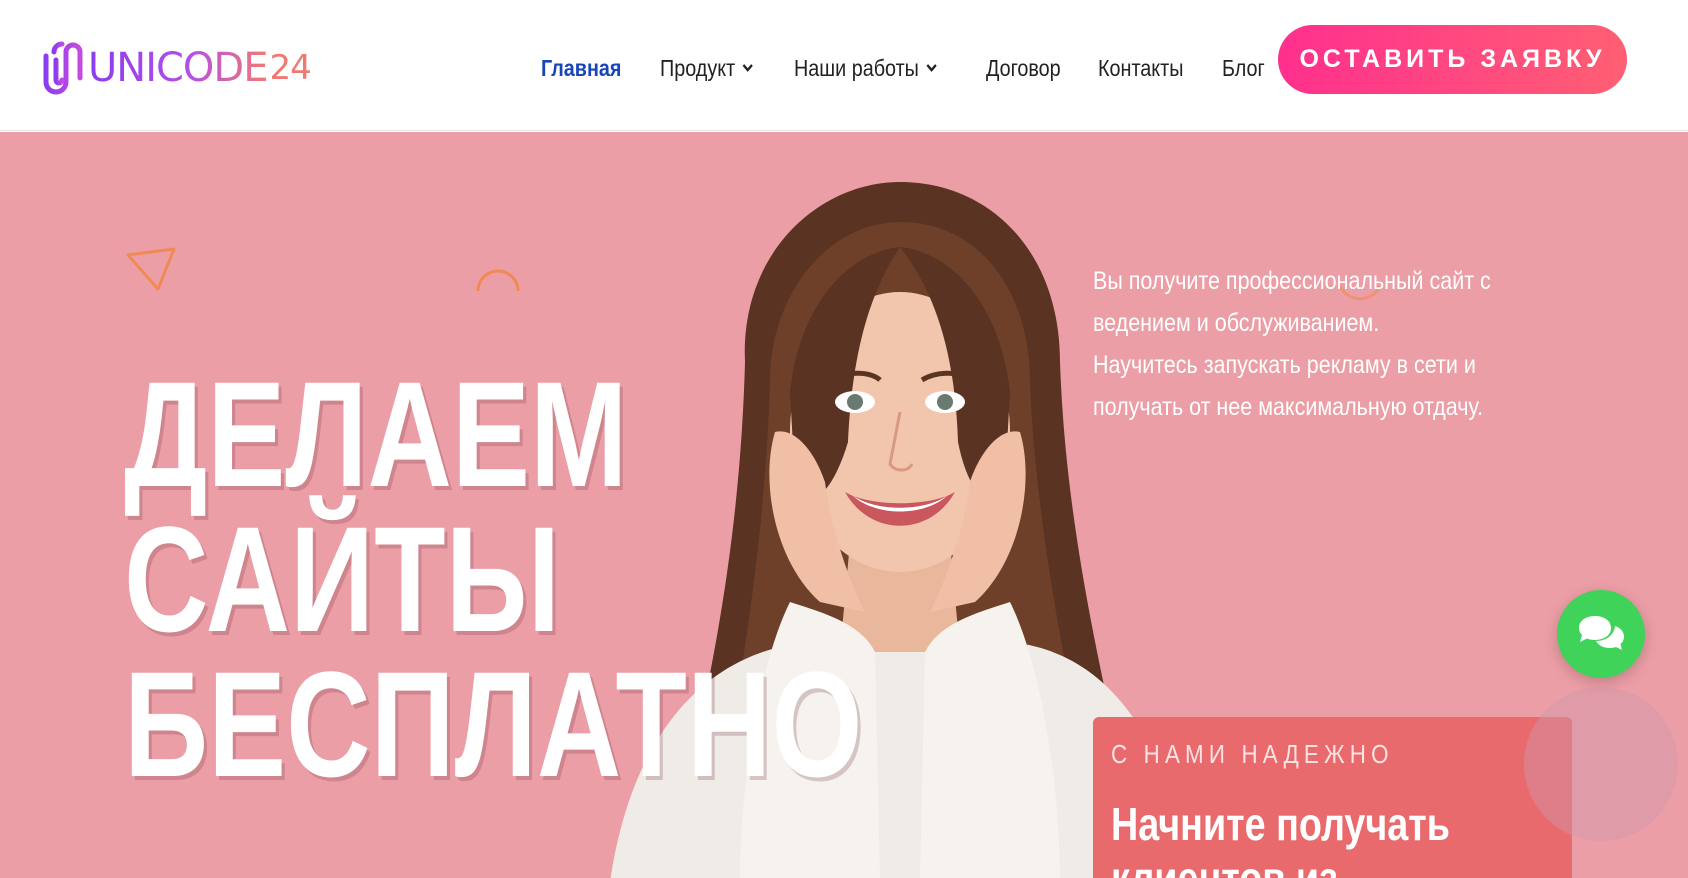 The image size is (1688, 878). I want to click on brand-name: UNICODE, so click(178, 68).